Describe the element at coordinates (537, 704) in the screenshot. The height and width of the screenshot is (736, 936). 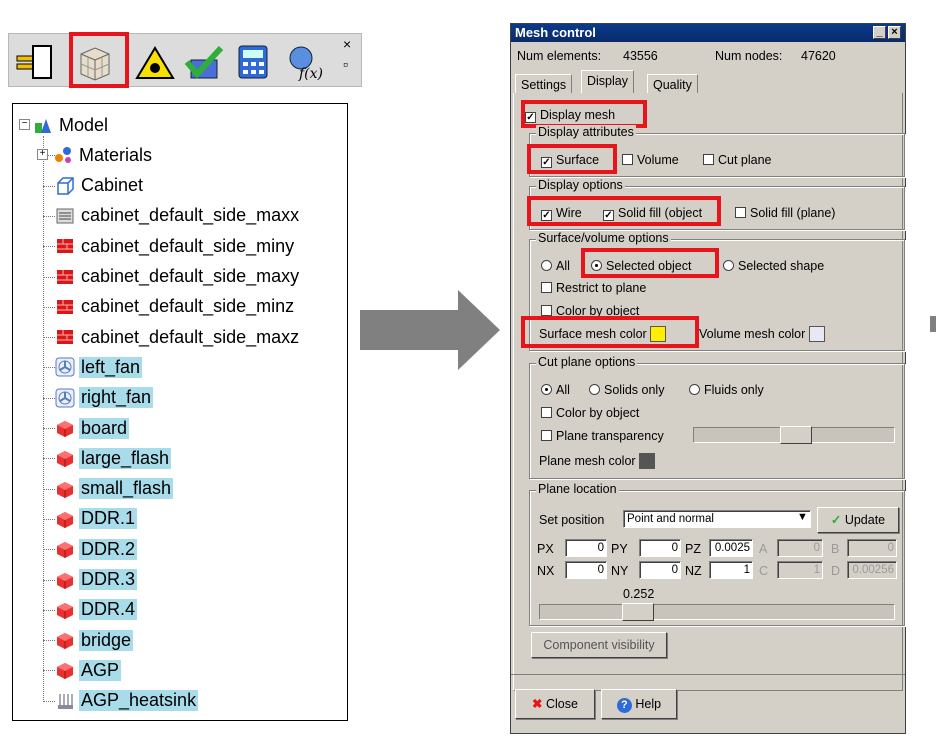
I see `close-x-icon: ✖` at that location.